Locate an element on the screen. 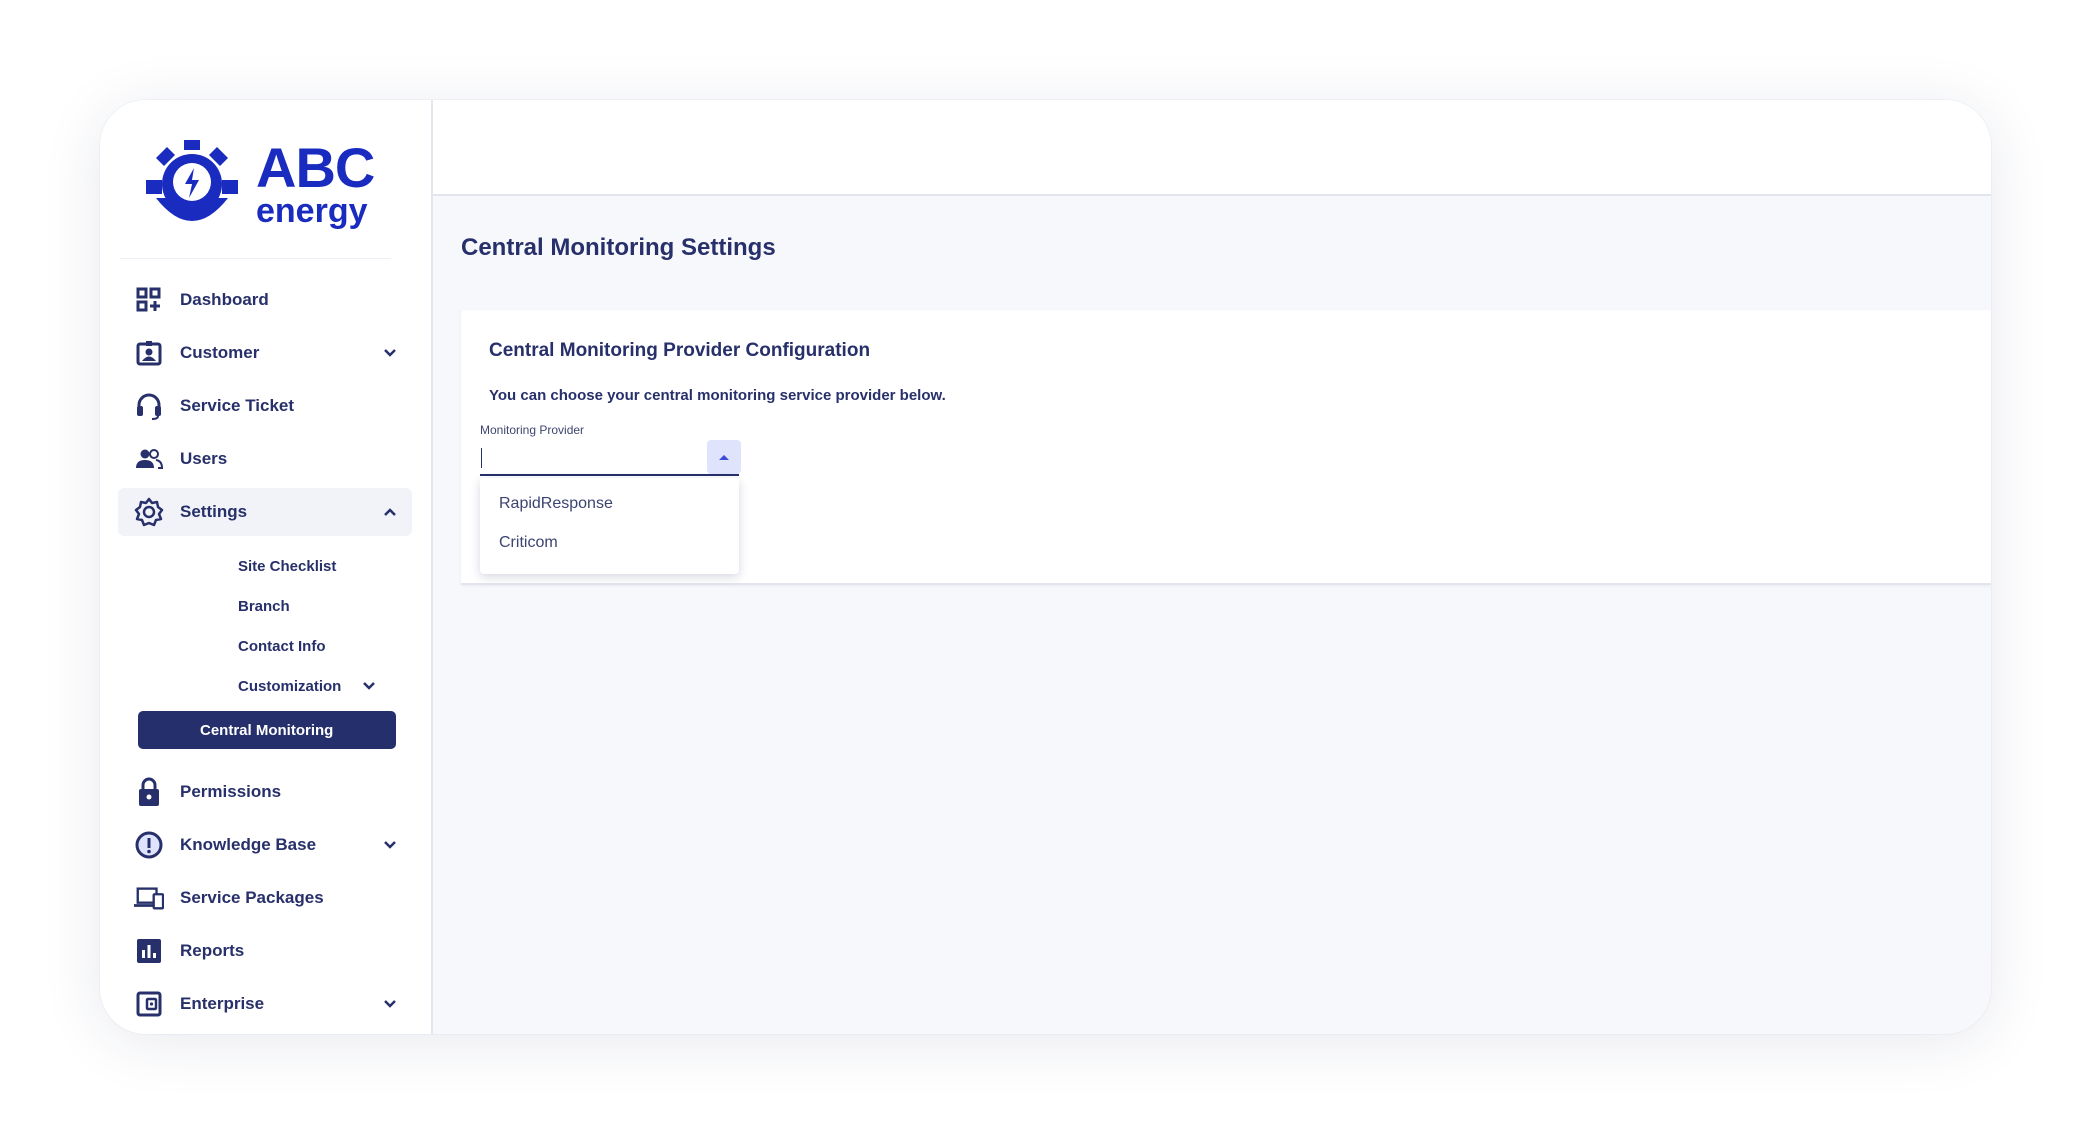 Image resolution: width=2090 pixels, height=1134 pixels. monitoring-provider-label: Monitoring Provider is located at coordinates (532, 430).